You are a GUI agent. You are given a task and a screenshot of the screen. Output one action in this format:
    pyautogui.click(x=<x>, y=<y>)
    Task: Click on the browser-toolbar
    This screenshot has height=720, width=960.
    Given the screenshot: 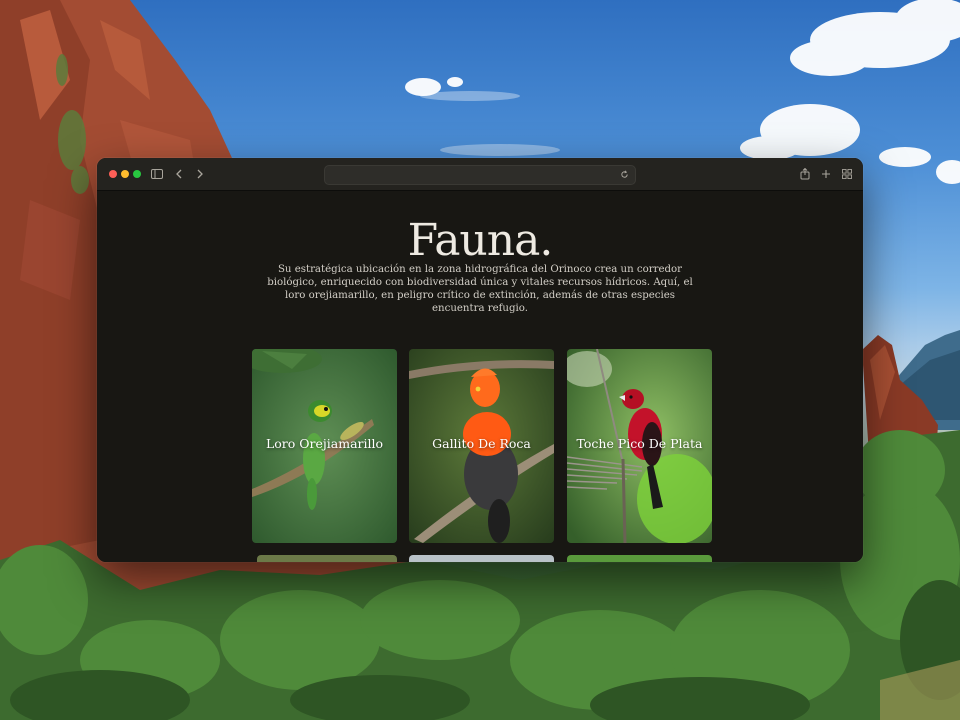 What is the action you would take?
    pyautogui.click(x=480, y=174)
    